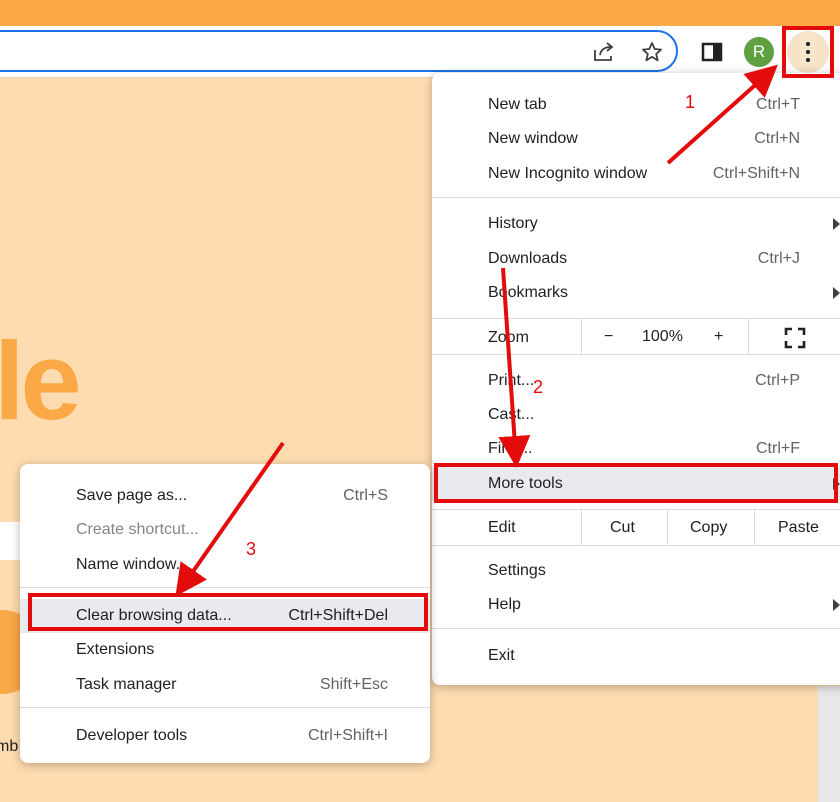  Describe the element at coordinates (690, 102) in the screenshot. I see `annotation-step-1: 1` at that location.